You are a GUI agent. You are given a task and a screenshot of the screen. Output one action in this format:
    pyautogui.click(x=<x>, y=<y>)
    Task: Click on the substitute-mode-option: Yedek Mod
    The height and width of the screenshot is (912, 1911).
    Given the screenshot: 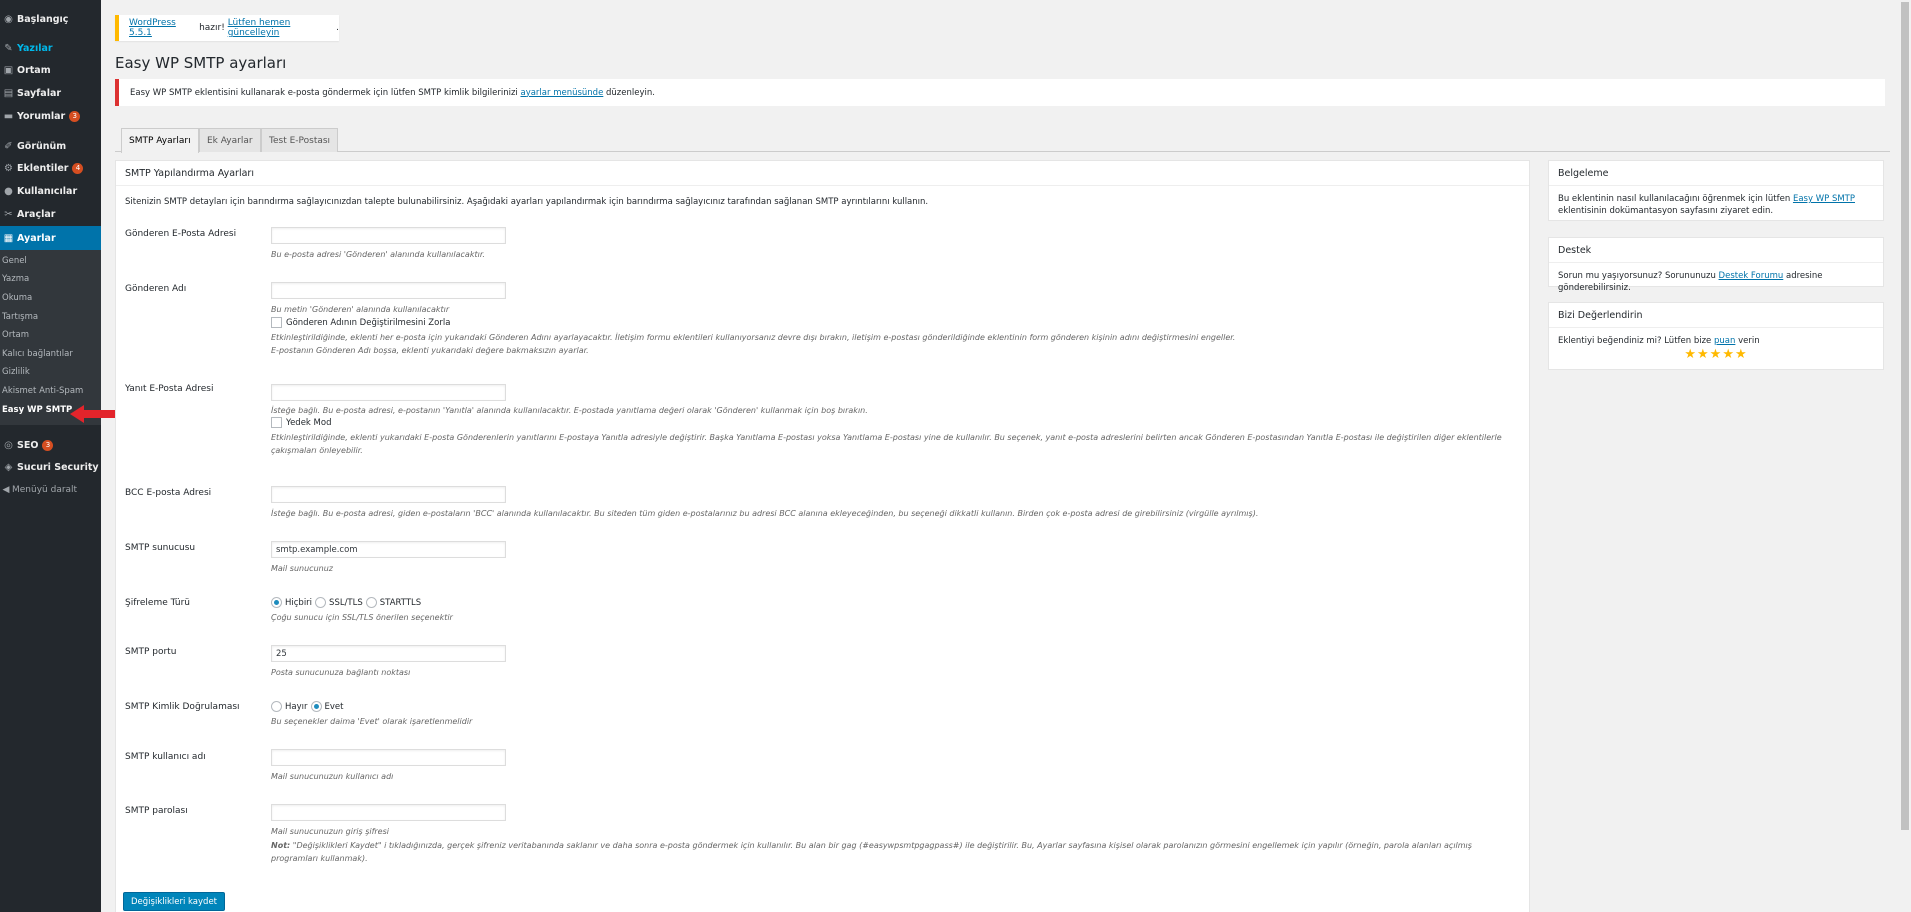 What is the action you would take?
    pyautogui.click(x=301, y=422)
    